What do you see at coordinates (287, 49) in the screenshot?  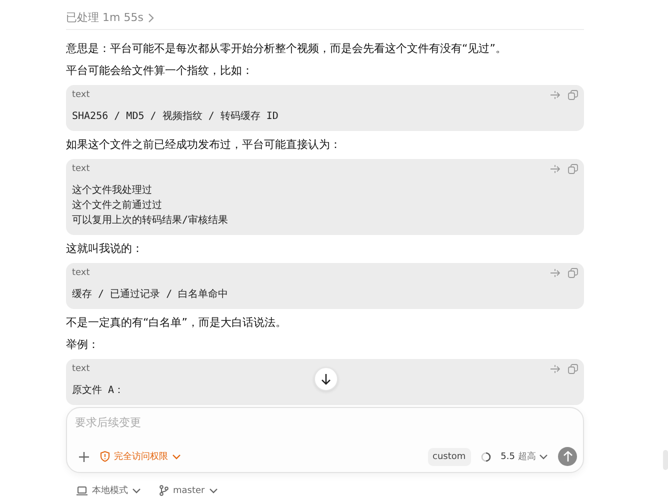 I see `paragraph: 意思是：平台可能不是每次都从零开始分析整个视频，而是会先看这个文件有没有“见过”。` at bounding box center [287, 49].